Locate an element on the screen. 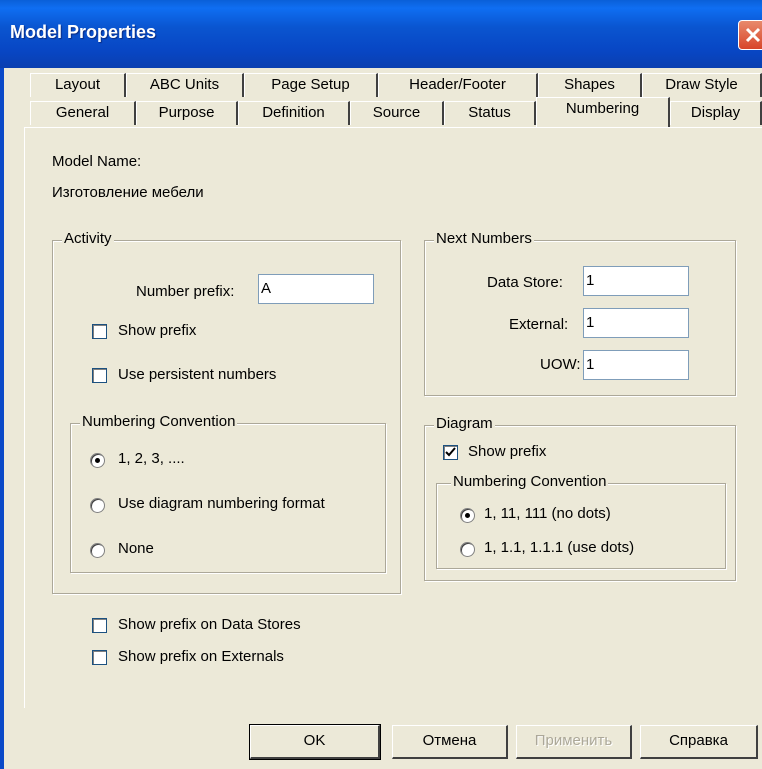 The width and height of the screenshot is (762, 769). number-prefix-input: A is located at coordinates (316, 289).